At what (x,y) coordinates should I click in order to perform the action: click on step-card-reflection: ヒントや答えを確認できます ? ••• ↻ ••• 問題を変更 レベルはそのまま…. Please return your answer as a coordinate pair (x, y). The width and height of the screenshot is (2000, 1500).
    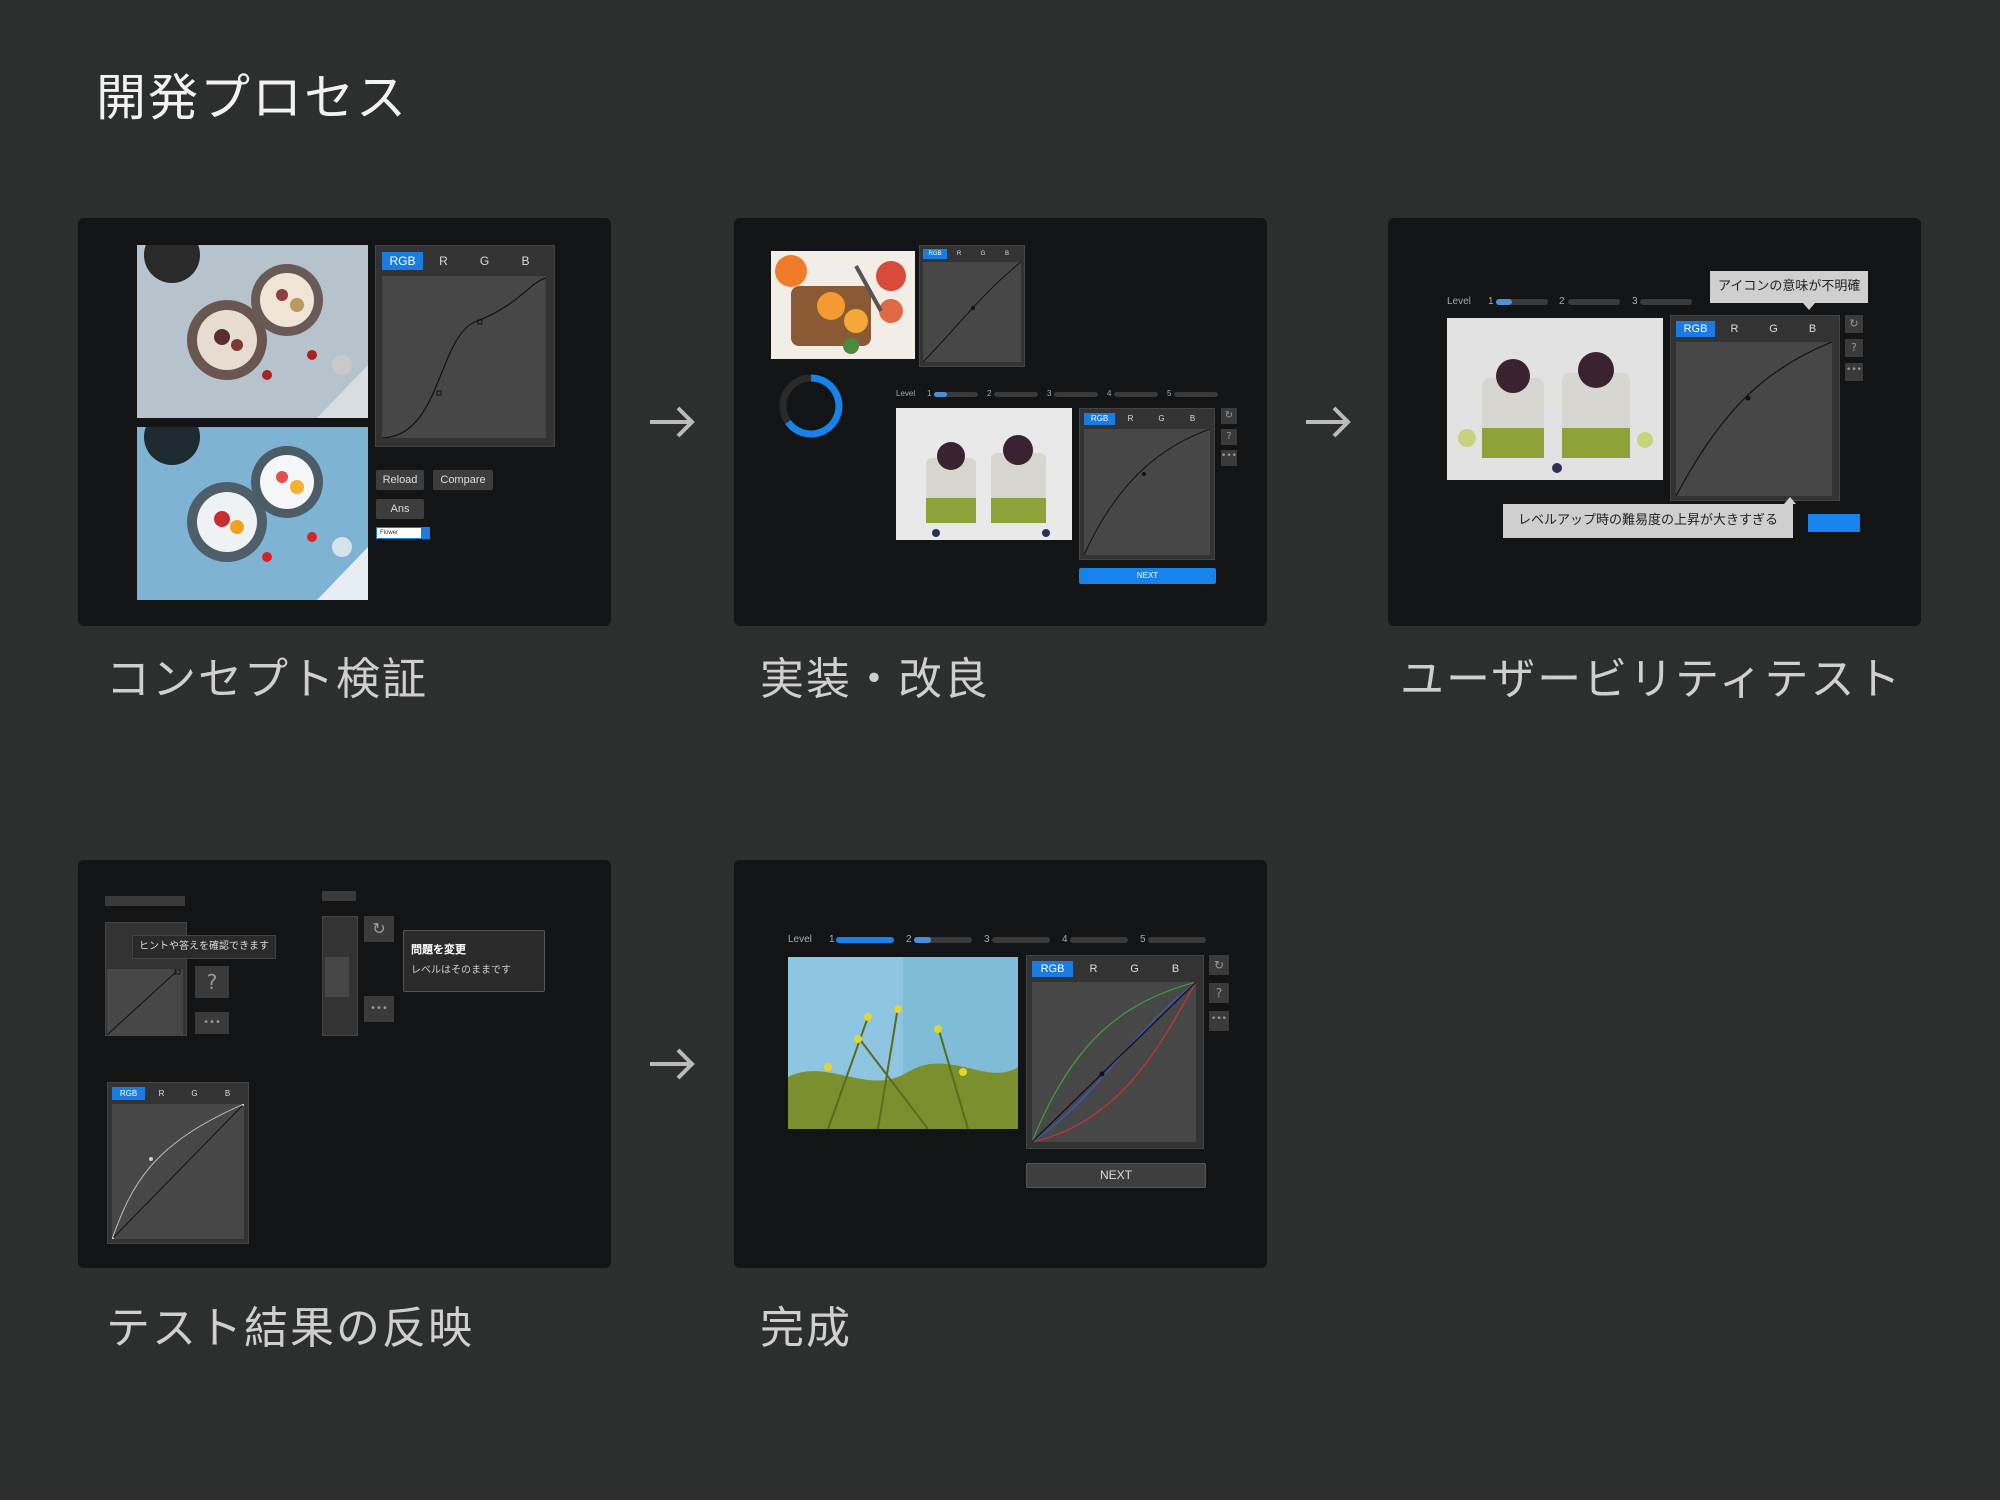
    Looking at the image, I should click on (344, 1064).